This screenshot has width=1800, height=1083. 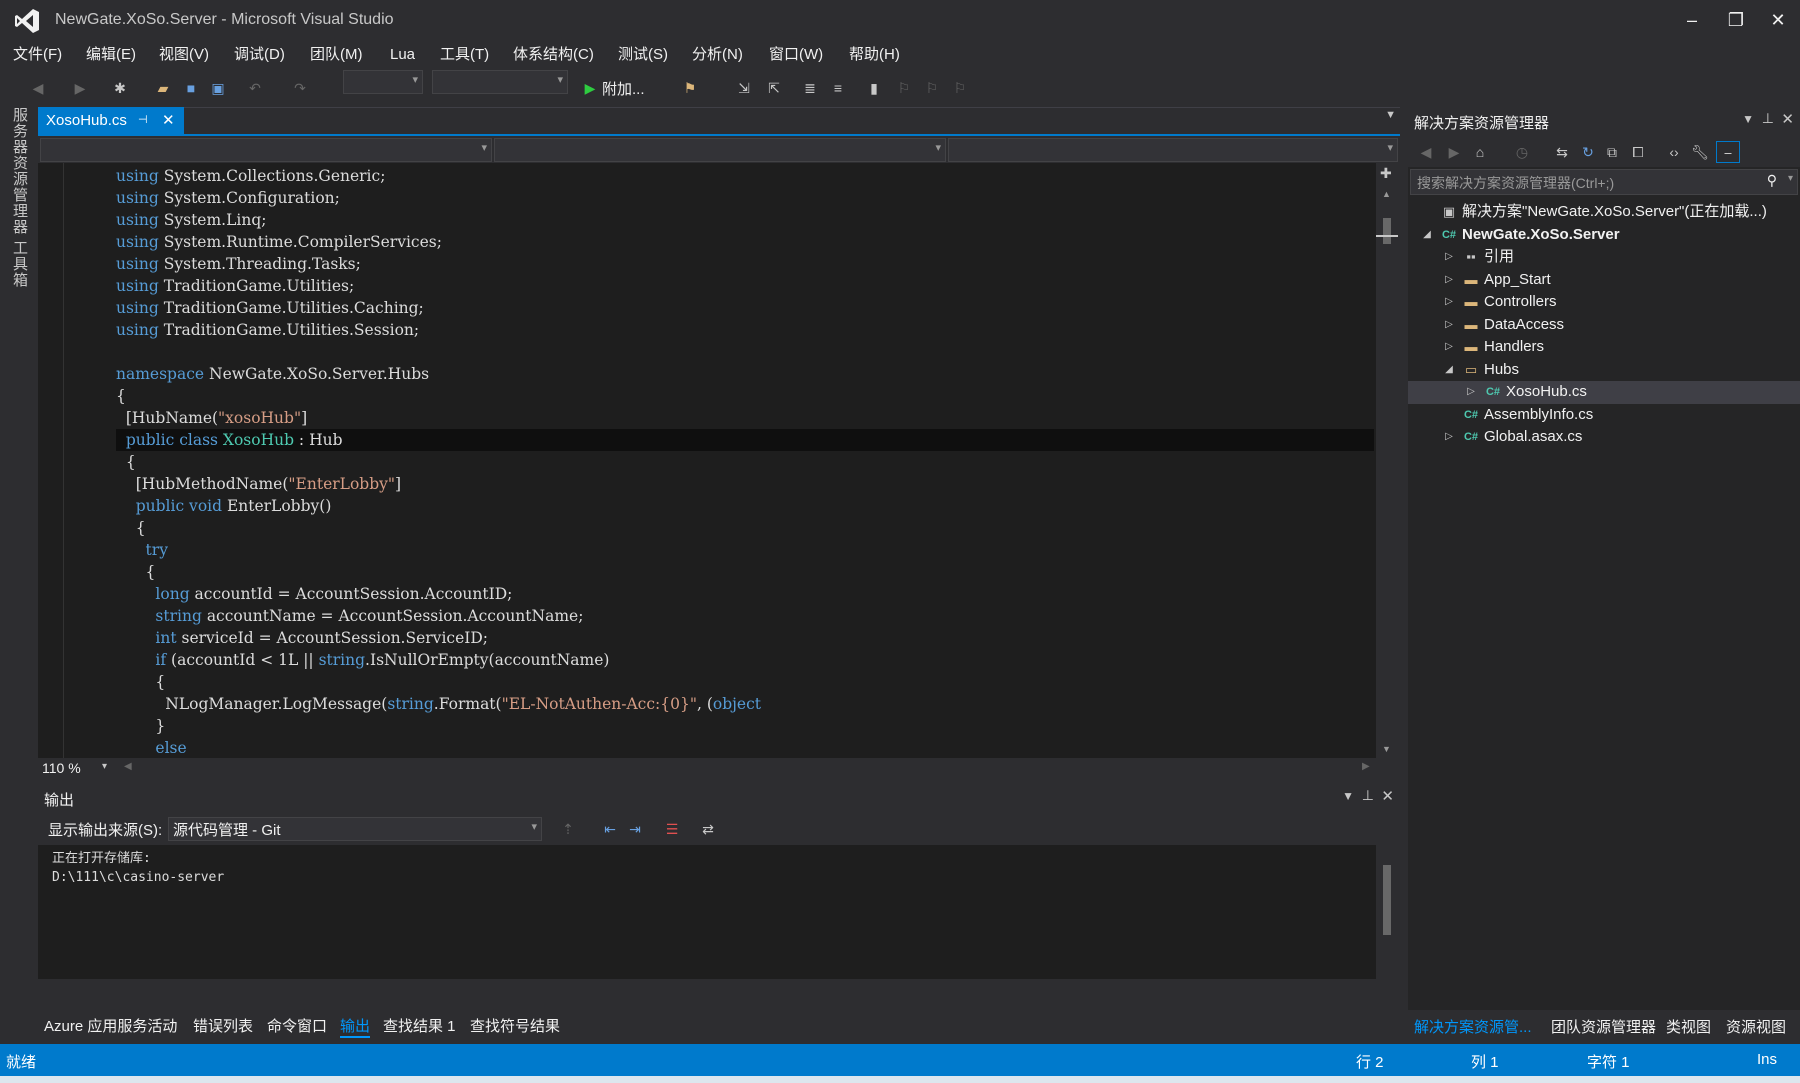 I want to click on tree-node: C# AssemblyInfo.cs, so click(x=1604, y=415).